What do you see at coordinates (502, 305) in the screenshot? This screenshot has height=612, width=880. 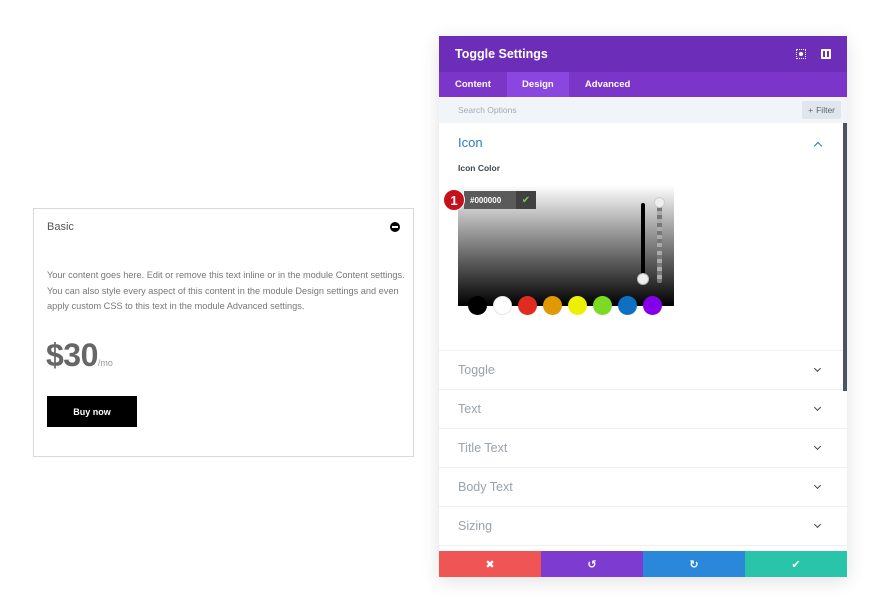 I see `swatch-white` at bounding box center [502, 305].